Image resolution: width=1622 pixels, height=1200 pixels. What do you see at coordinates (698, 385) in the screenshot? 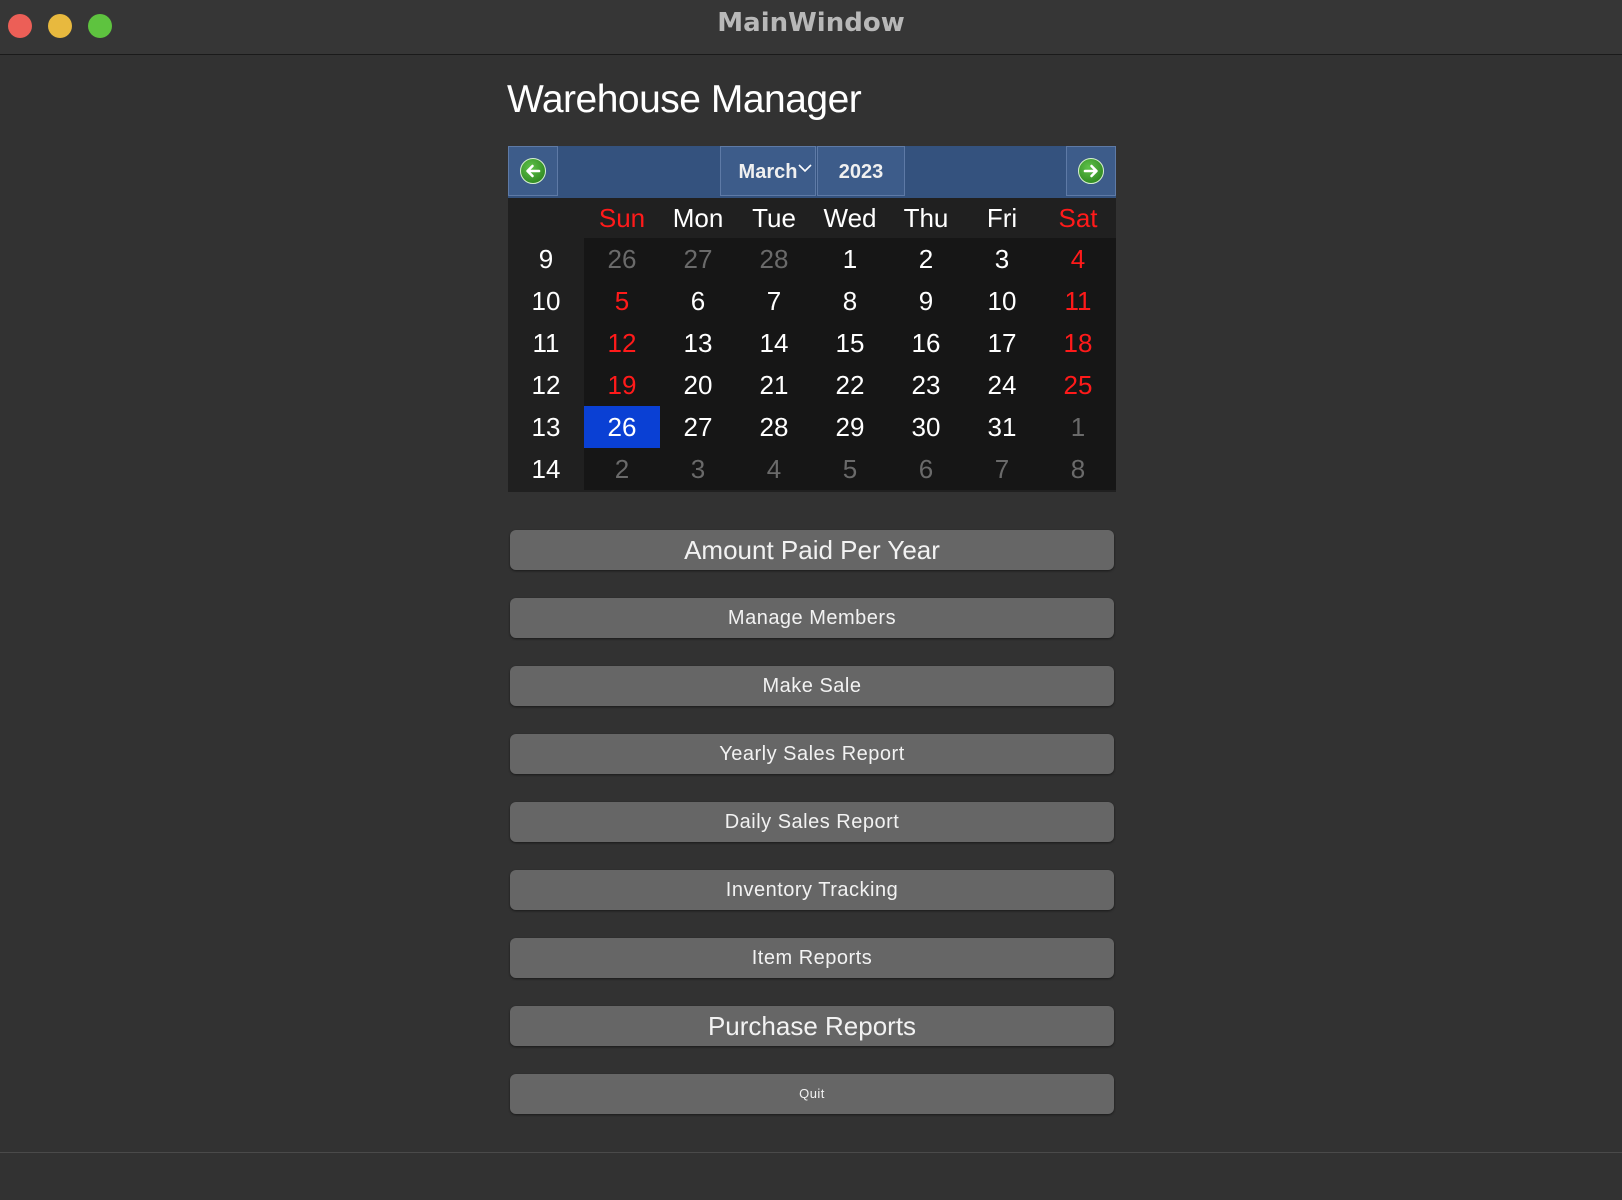
I see `calendar-day: 20` at bounding box center [698, 385].